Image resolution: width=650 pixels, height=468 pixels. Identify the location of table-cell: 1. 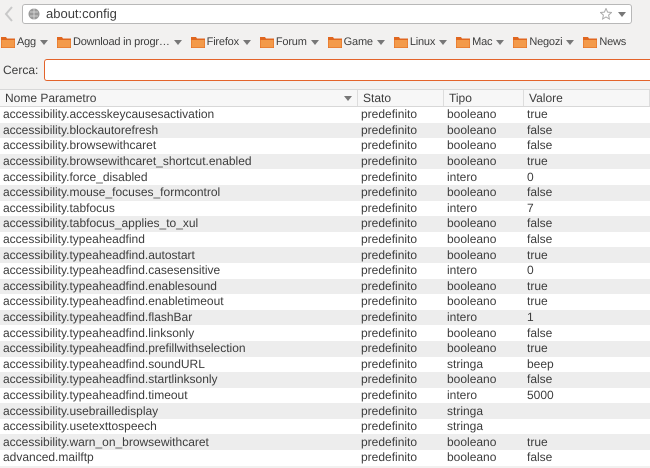
(530, 317).